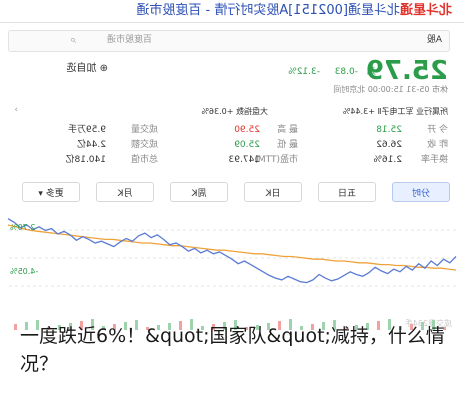 Image resolution: width=464 pixels, height=400 pixels. I want to click on quote-label: 最 低, so click(287, 145).